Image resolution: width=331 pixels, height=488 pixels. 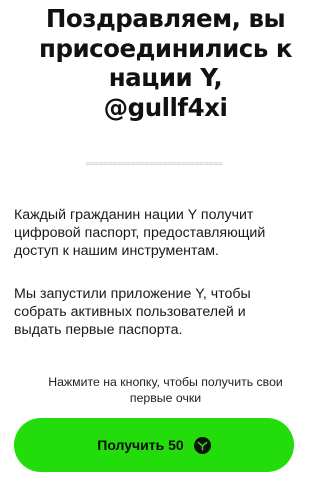 What do you see at coordinates (140, 445) in the screenshot?
I see `get-points-label: Получить 50` at bounding box center [140, 445].